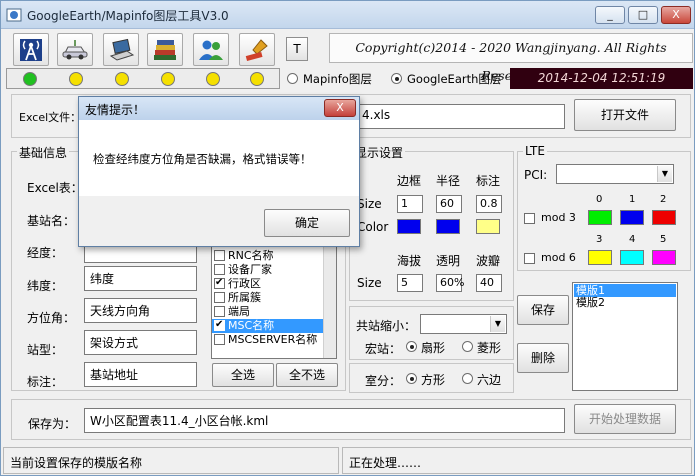 The height and width of the screenshot is (476, 695). Describe the element at coordinates (244, 297) in the screenshot. I see `checklist-item-label: 所属簇` at that location.